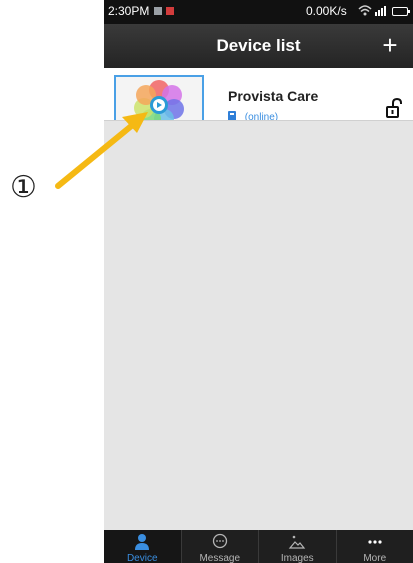 The width and height of the screenshot is (413, 563). I want to click on notification-icon, so click(158, 11).